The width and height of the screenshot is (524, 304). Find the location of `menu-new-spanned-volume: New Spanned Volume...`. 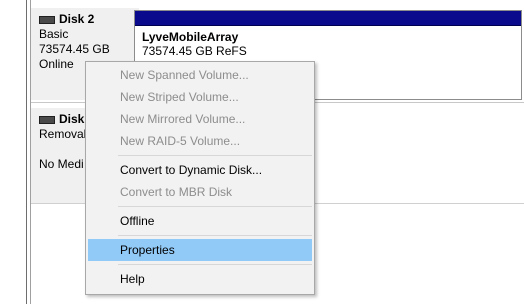

menu-new-spanned-volume: New Spanned Volume... is located at coordinates (200, 75).